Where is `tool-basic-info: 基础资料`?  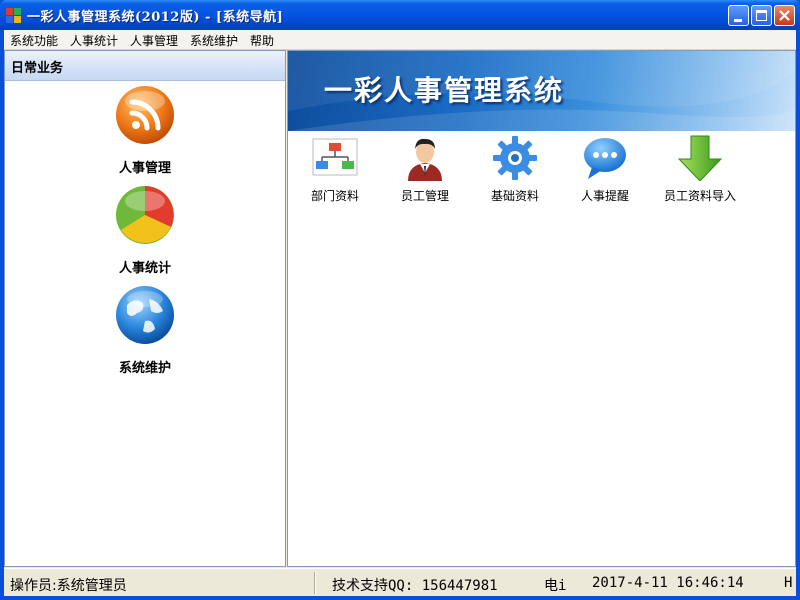 tool-basic-info: 基础资料 is located at coordinates (515, 170).